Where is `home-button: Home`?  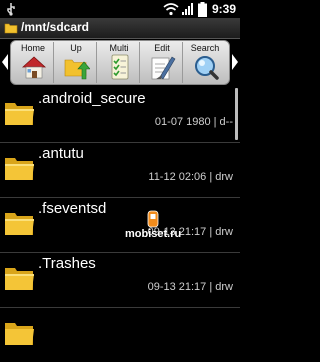
home-button: Home is located at coordinates (33, 62).